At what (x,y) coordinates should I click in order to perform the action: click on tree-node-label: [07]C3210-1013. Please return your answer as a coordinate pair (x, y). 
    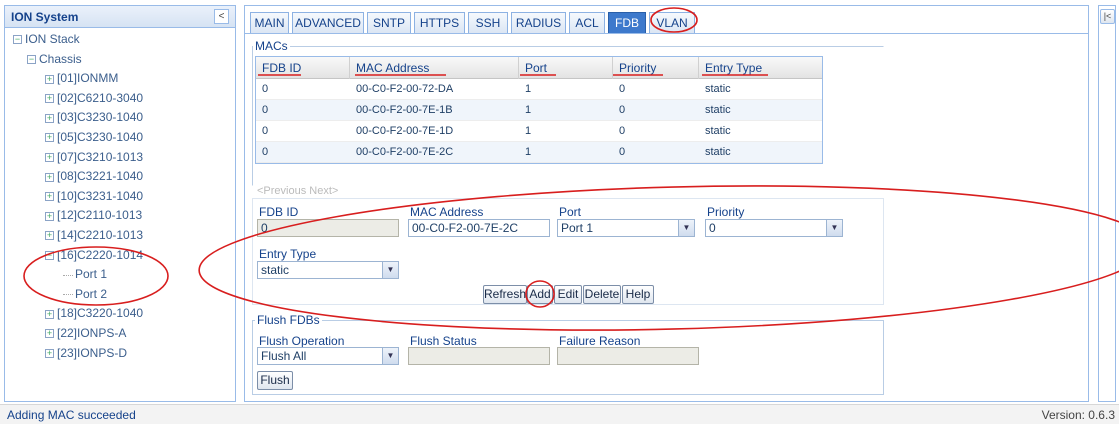
    Looking at the image, I should click on (100, 156).